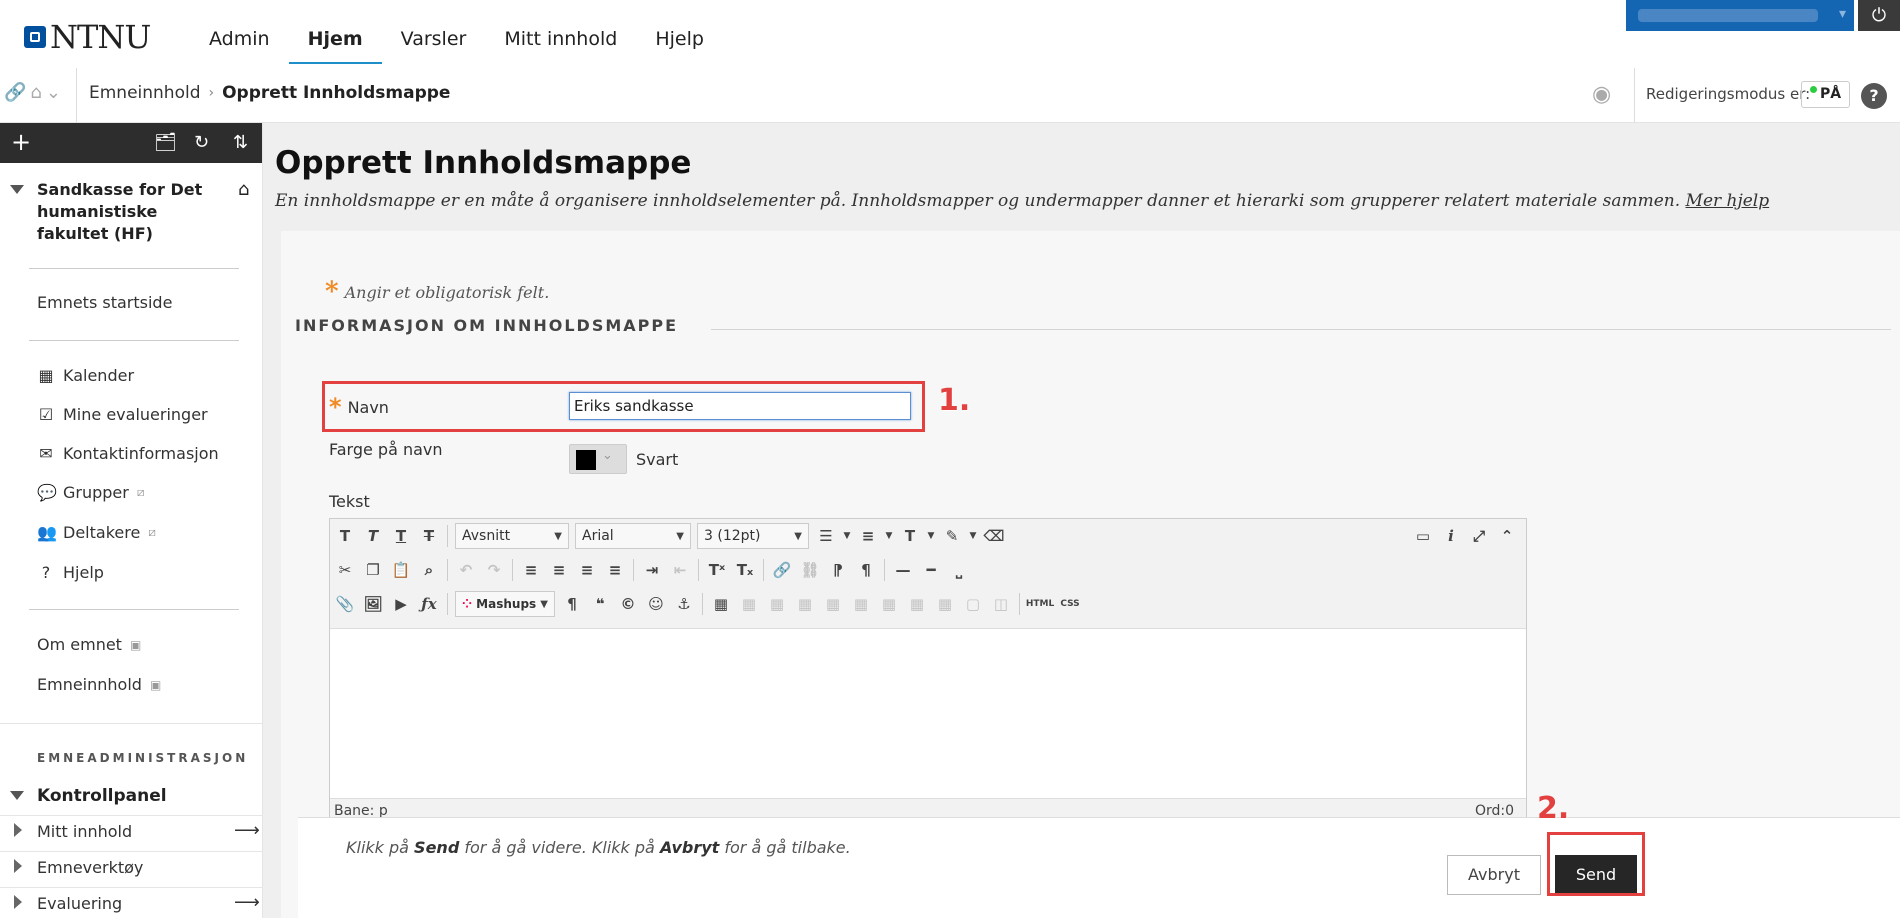 The width and height of the screenshot is (1900, 918). Describe the element at coordinates (373, 536) in the screenshot. I see `italic-icon: T` at that location.